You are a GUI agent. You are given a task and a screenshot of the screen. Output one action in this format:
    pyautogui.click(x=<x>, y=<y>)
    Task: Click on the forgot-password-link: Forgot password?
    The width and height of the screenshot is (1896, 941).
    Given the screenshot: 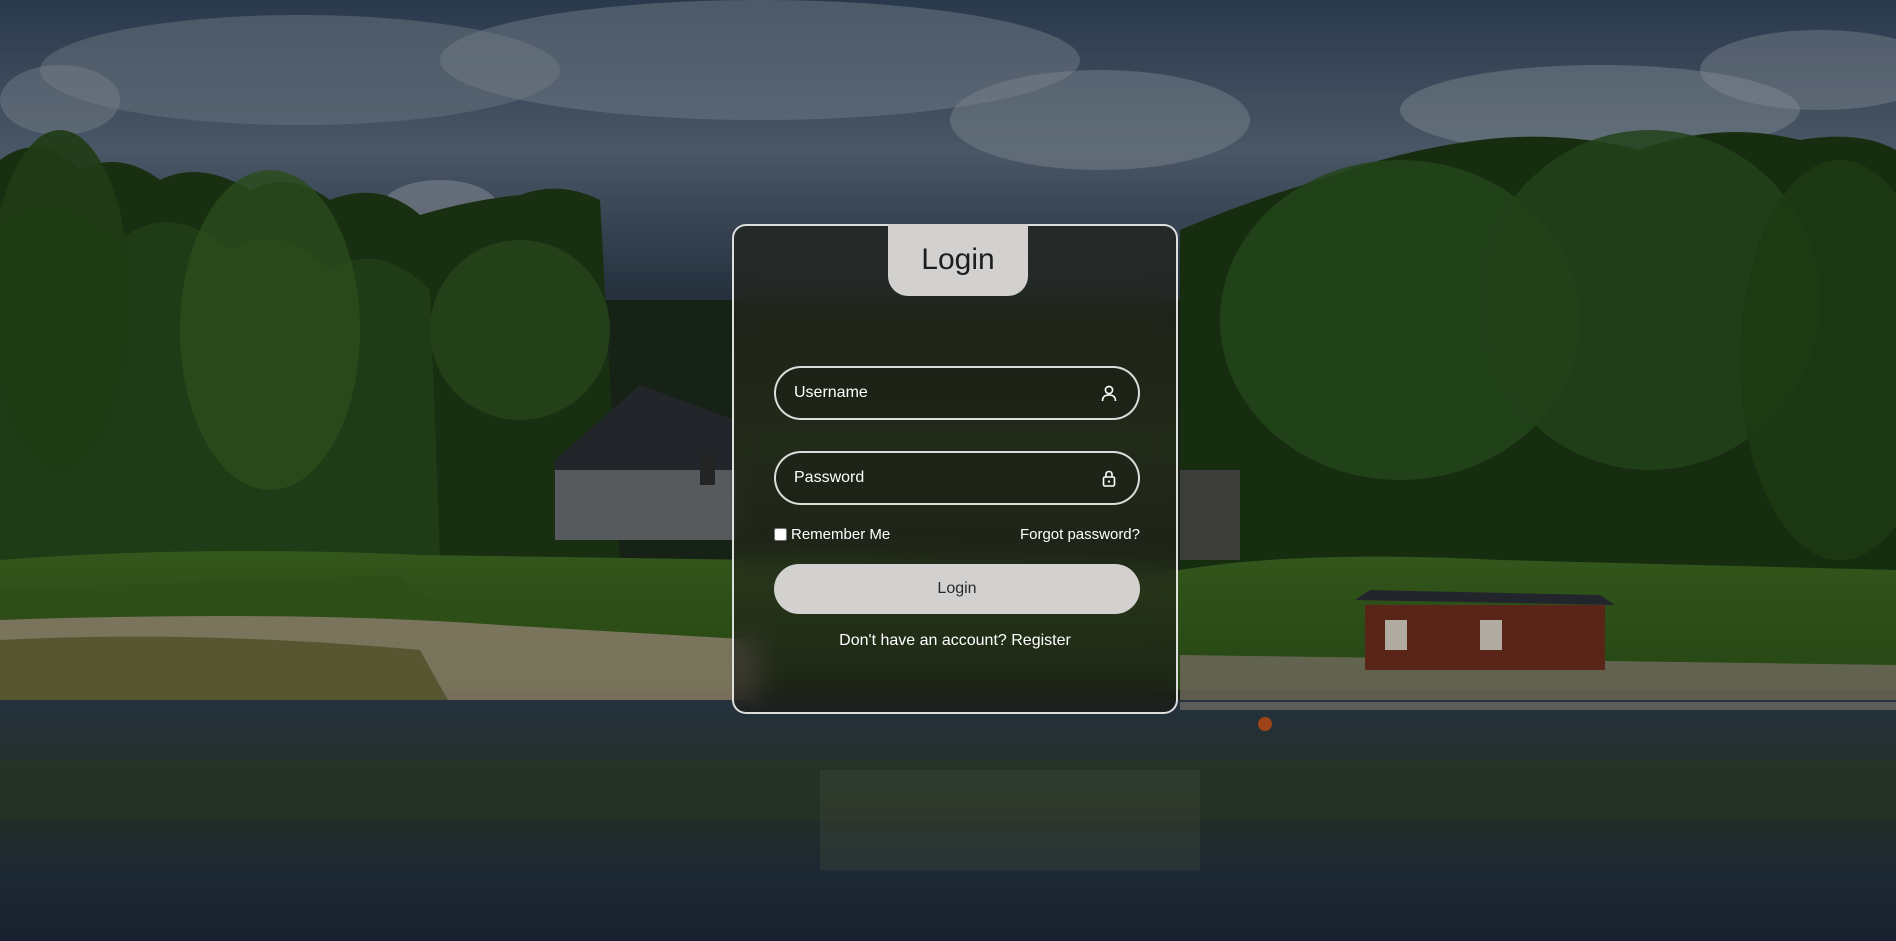 What is the action you would take?
    pyautogui.click(x=1080, y=534)
    